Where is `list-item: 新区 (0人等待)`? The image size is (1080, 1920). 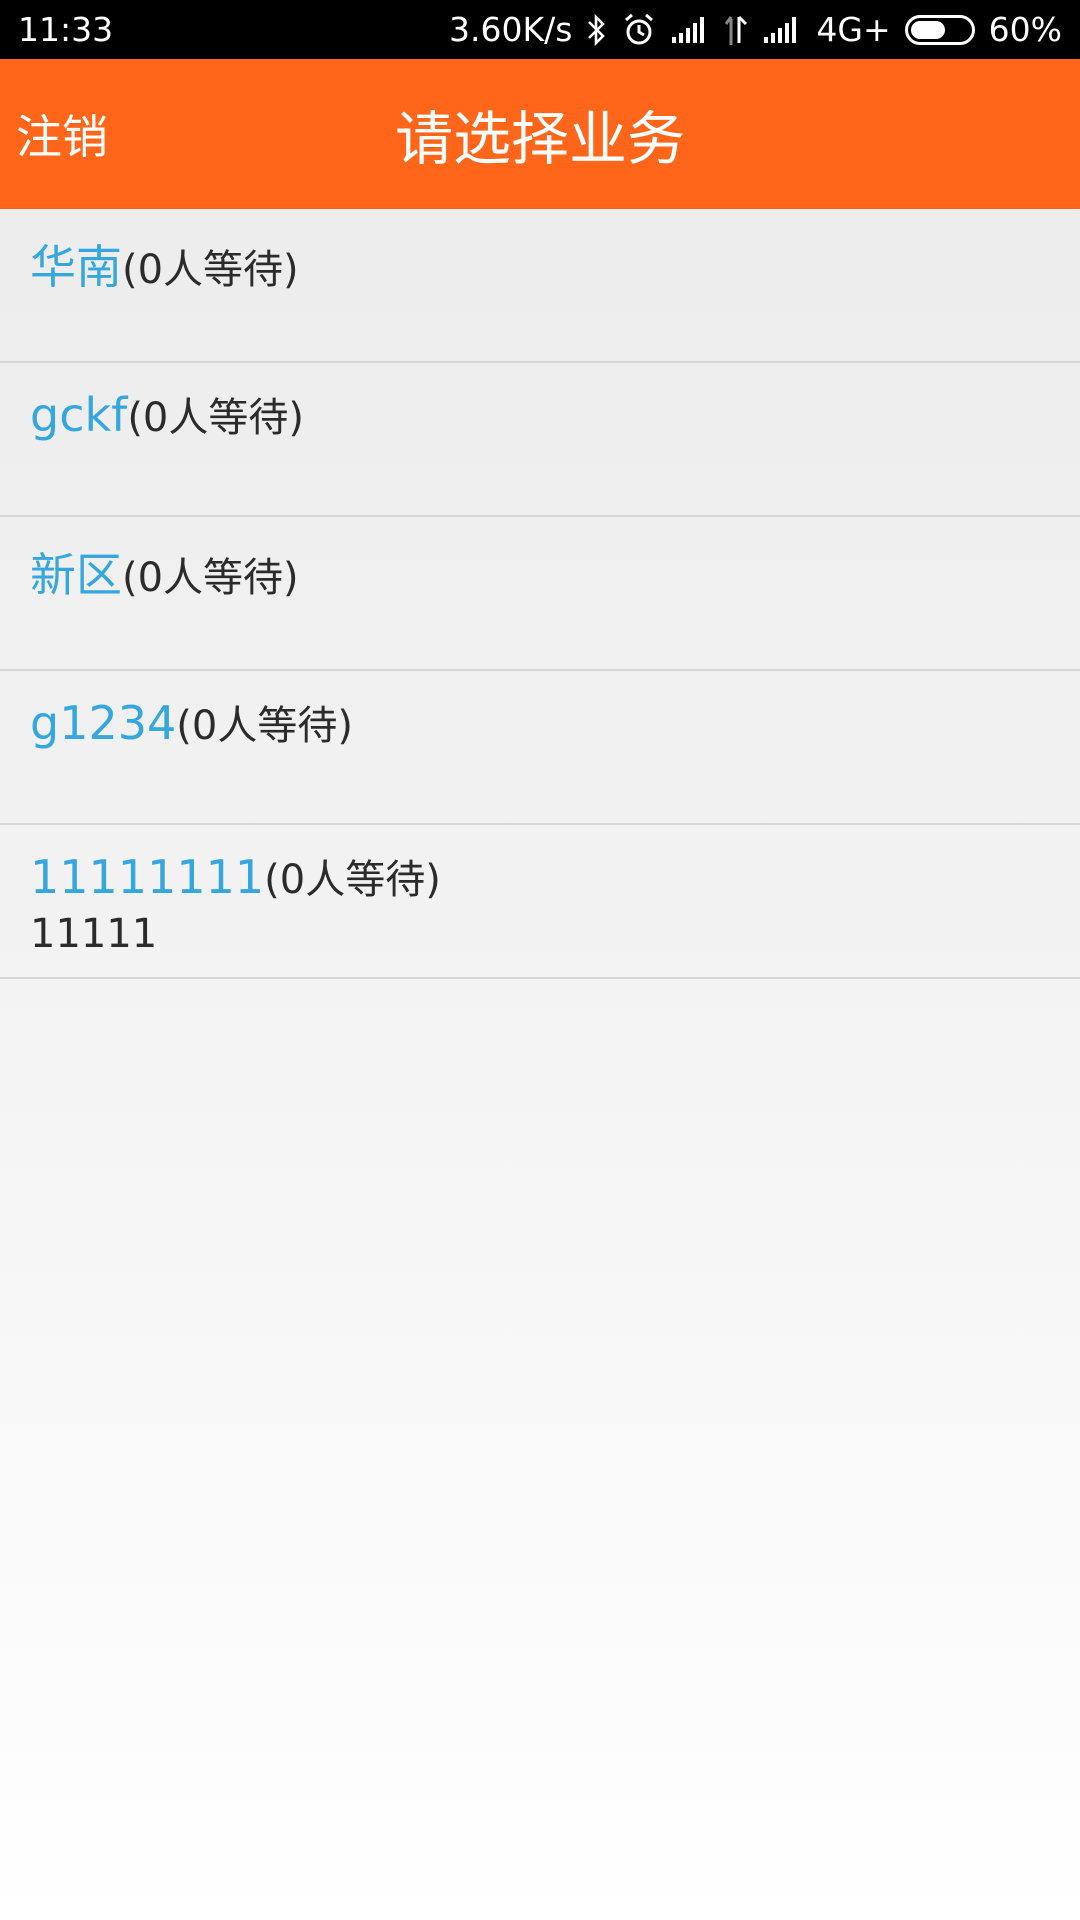 list-item: 新区 (0人等待) is located at coordinates (540, 594).